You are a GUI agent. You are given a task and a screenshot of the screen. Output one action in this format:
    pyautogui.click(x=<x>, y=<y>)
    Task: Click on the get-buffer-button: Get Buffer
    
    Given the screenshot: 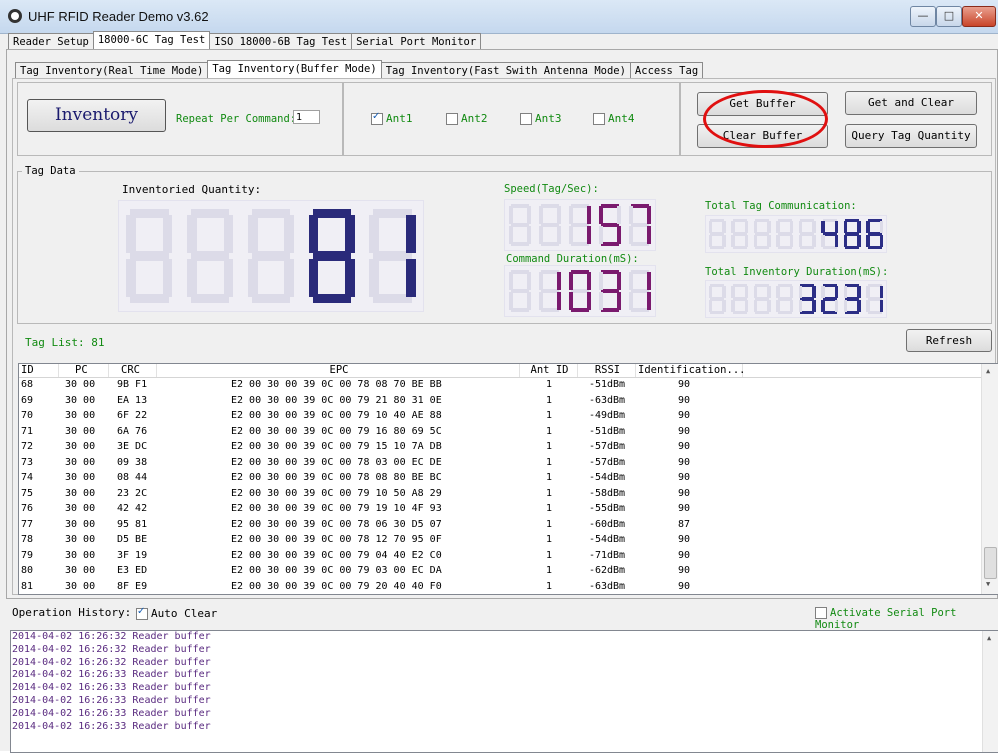 What is the action you would take?
    pyautogui.click(x=762, y=104)
    